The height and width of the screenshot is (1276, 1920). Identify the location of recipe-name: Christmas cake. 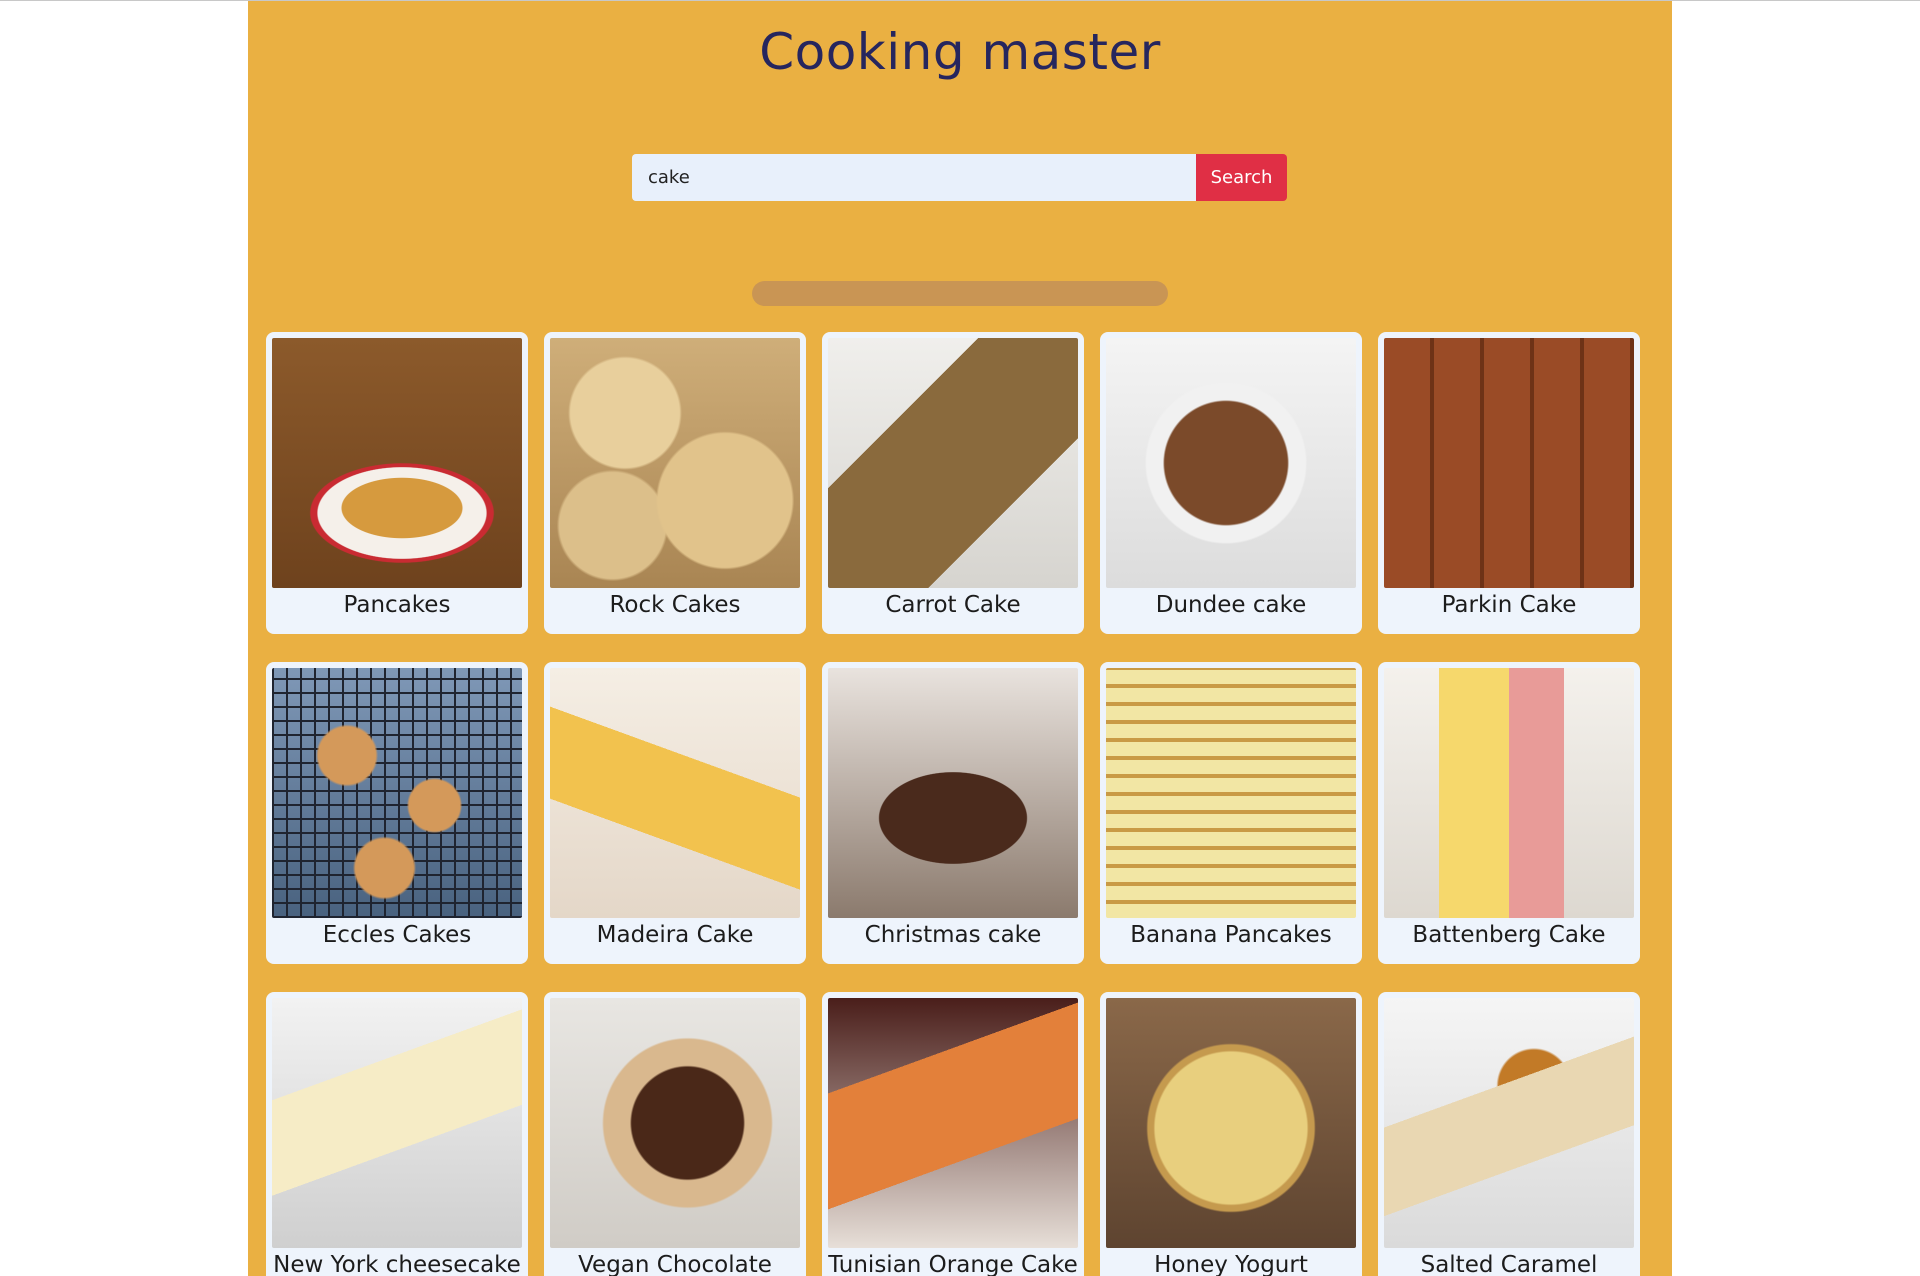
(953, 935).